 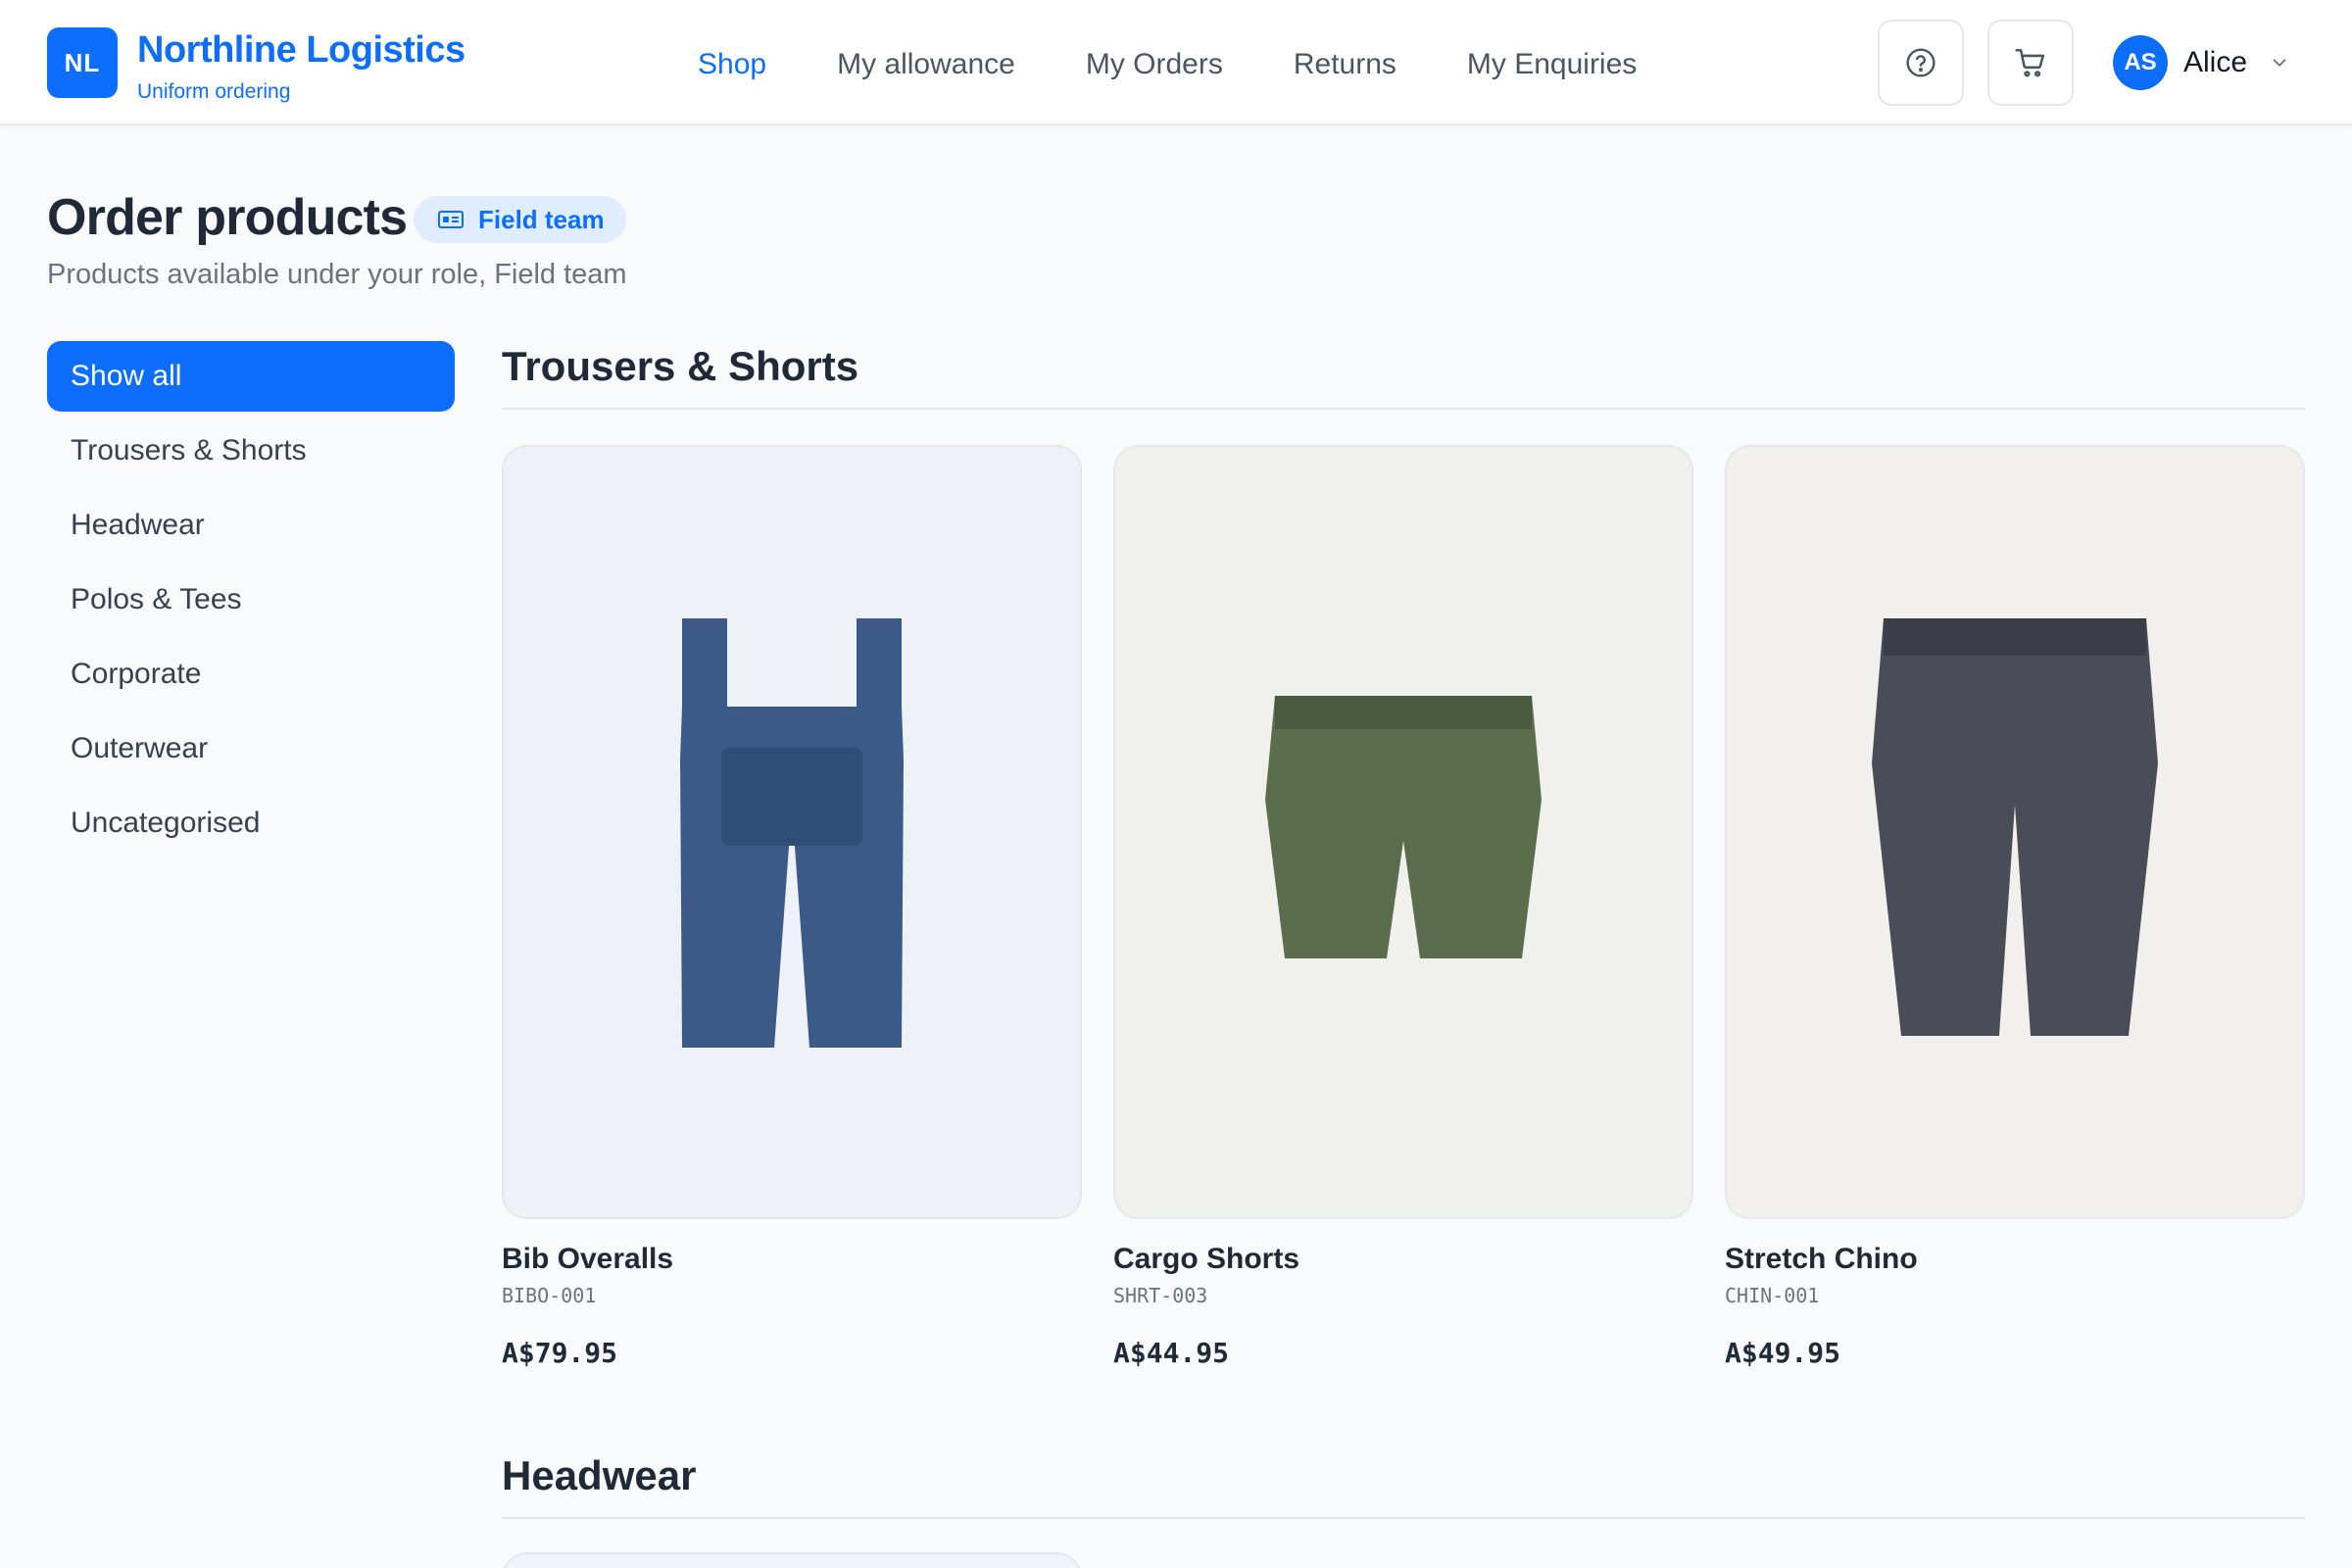 What do you see at coordinates (1403, 1259) in the screenshot?
I see `product-name: Cargo Shorts` at bounding box center [1403, 1259].